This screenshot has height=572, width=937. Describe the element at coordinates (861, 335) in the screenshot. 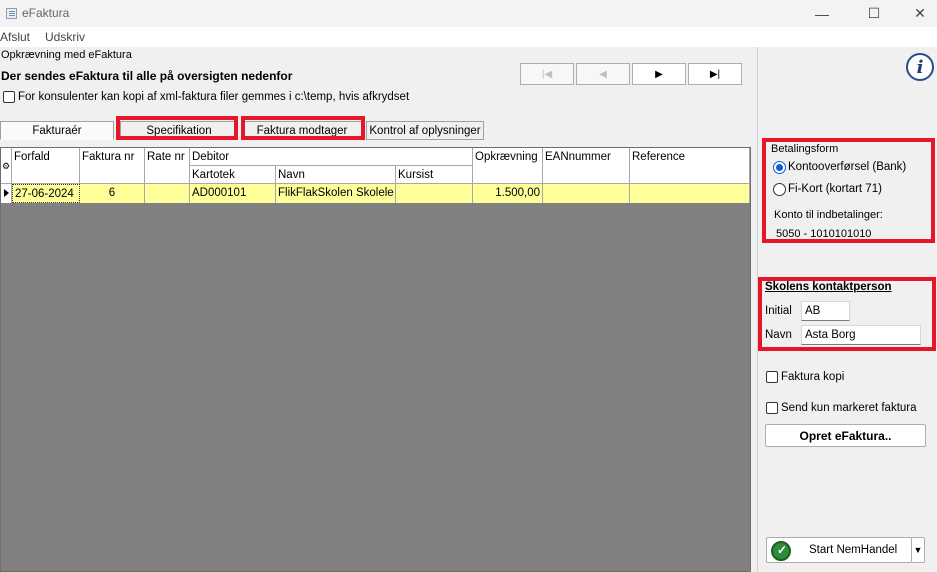

I see `navn-field: Asta Borg` at that location.